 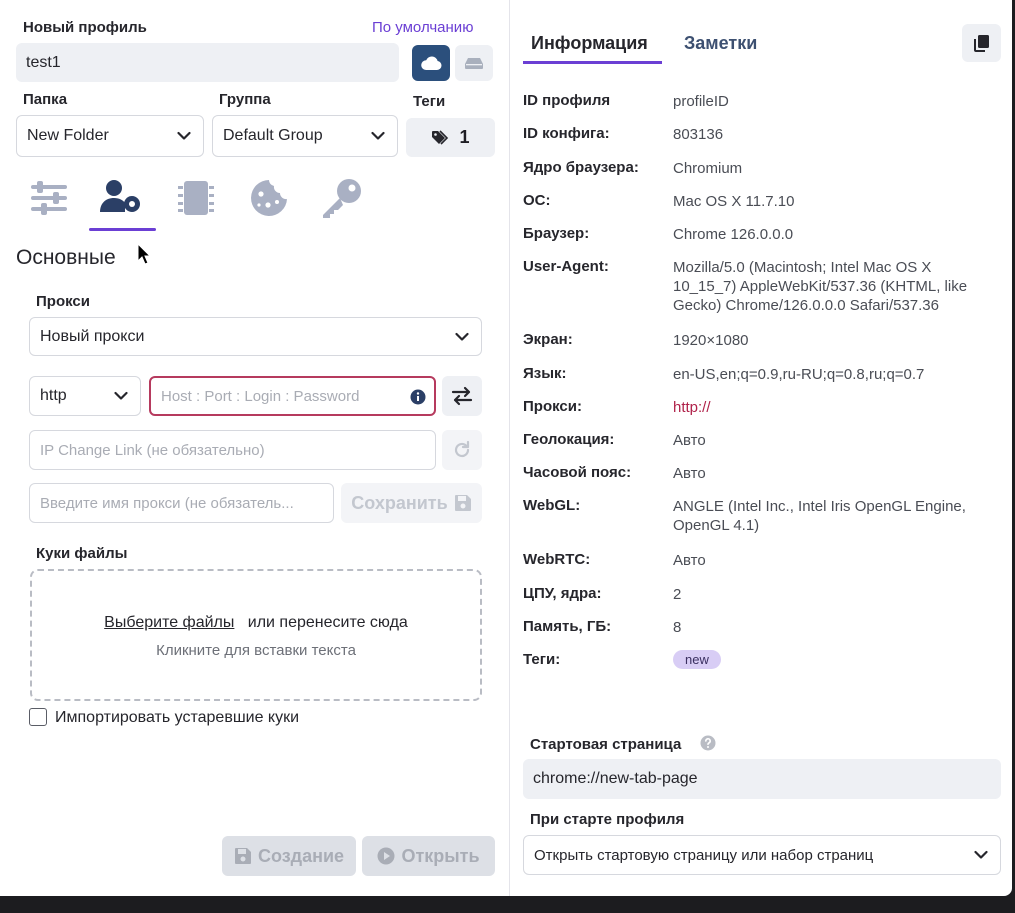 What do you see at coordinates (68, 135) in the screenshot?
I see `folder-value: New Folder` at bounding box center [68, 135].